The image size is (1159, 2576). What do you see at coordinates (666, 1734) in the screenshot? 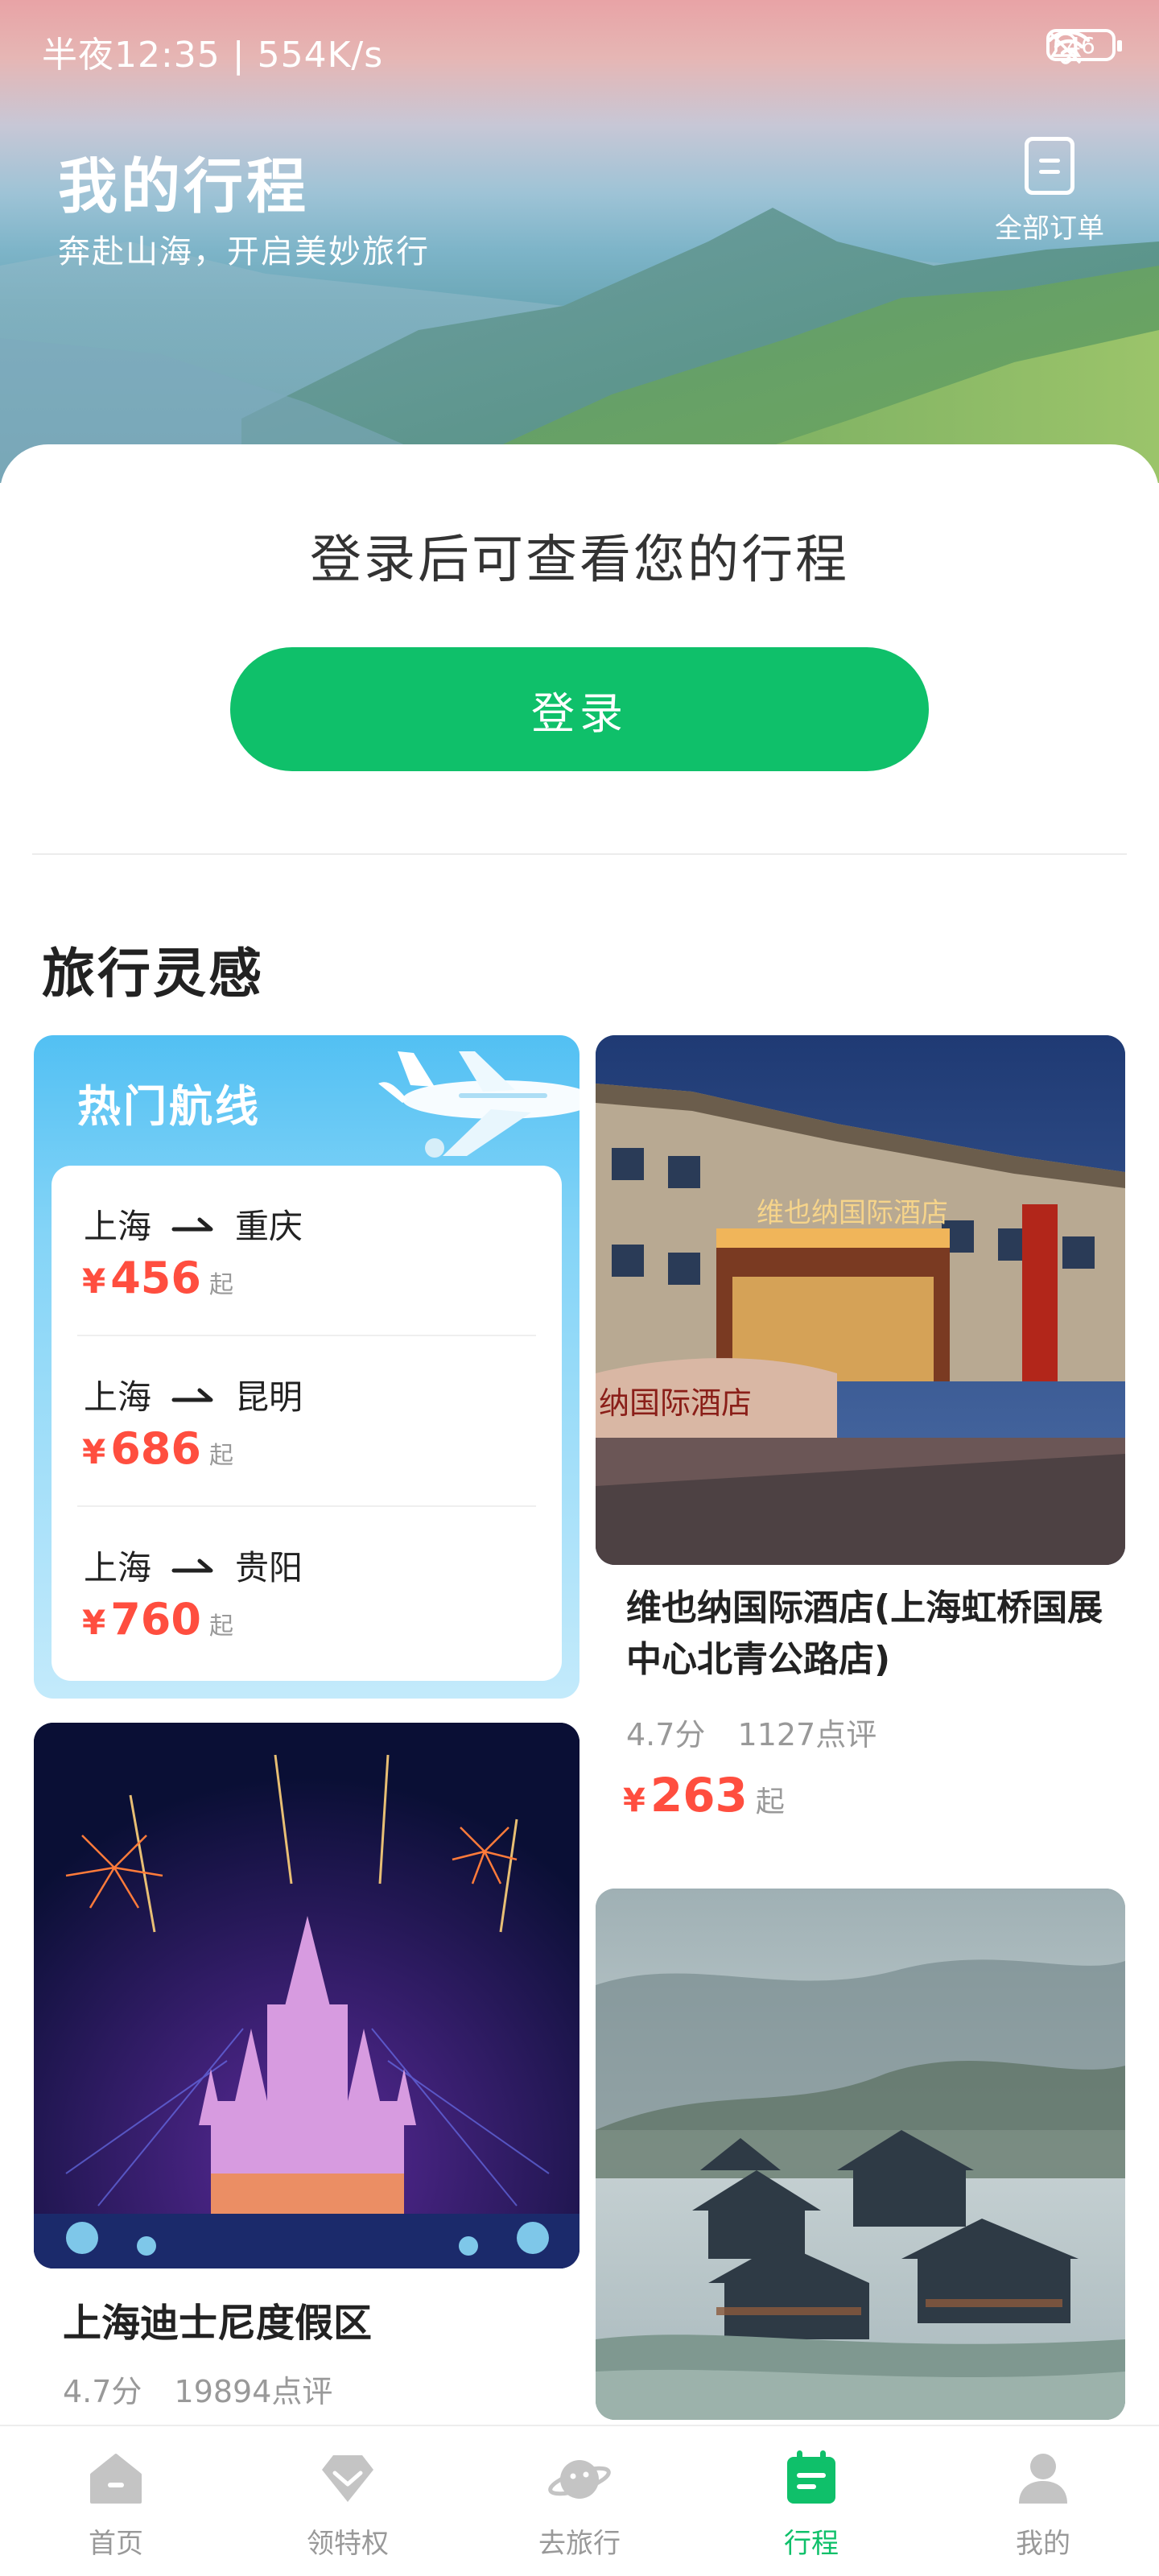
I see `hotel-rating: 4.7分` at bounding box center [666, 1734].